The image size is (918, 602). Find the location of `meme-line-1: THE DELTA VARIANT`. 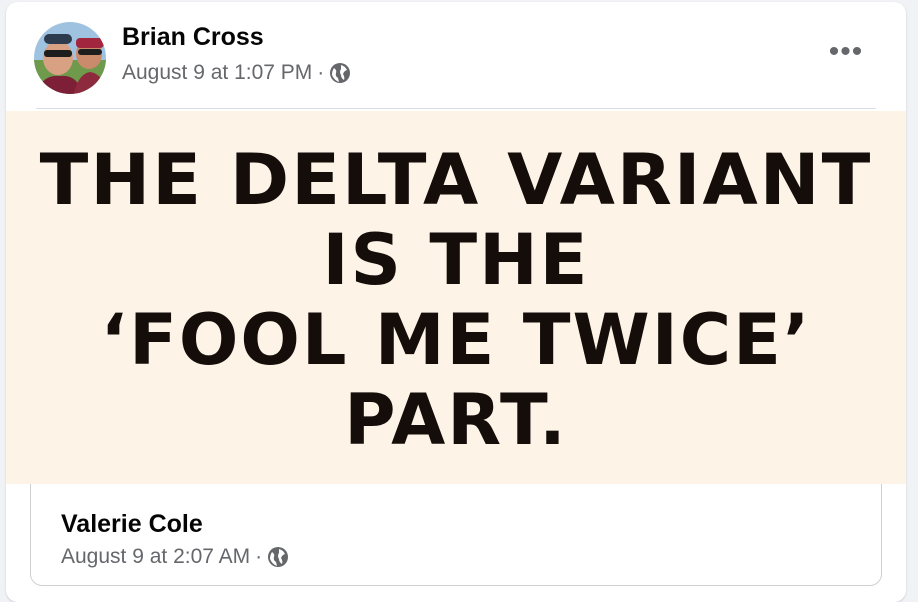

meme-line-1: THE DELTA VARIANT is located at coordinates (456, 180).